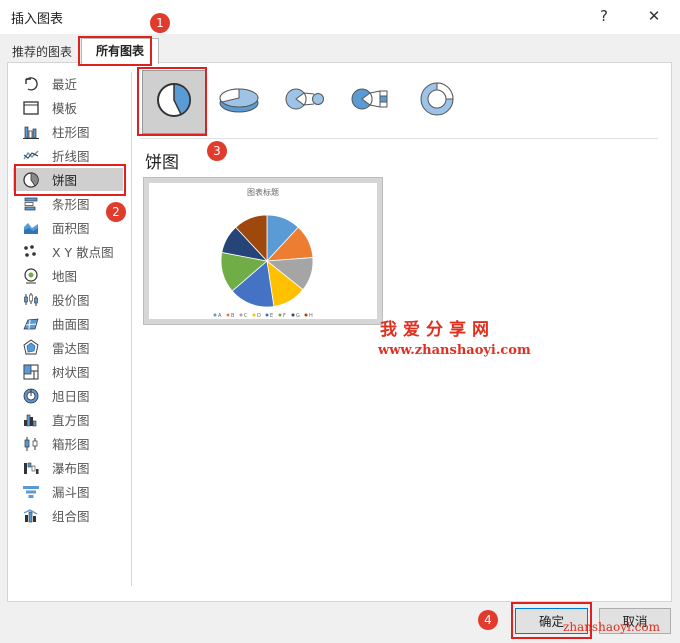 The width and height of the screenshot is (680, 643). I want to click on watermark-corner: zhanshaoyi.com, so click(611, 627).